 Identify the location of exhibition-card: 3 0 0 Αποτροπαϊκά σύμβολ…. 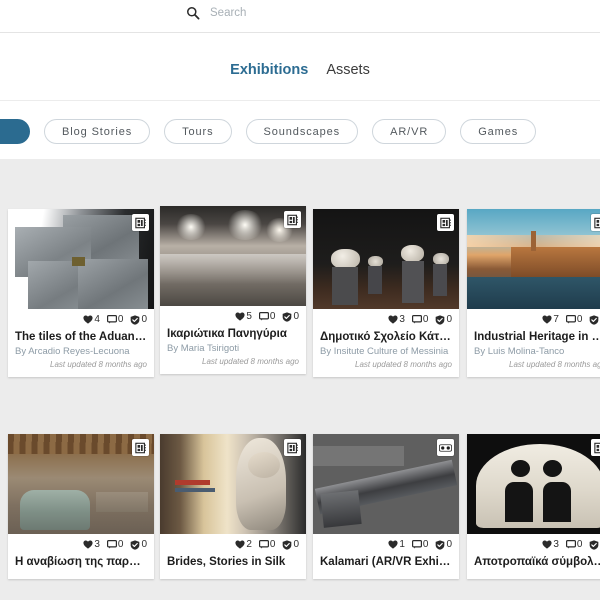
(533, 506).